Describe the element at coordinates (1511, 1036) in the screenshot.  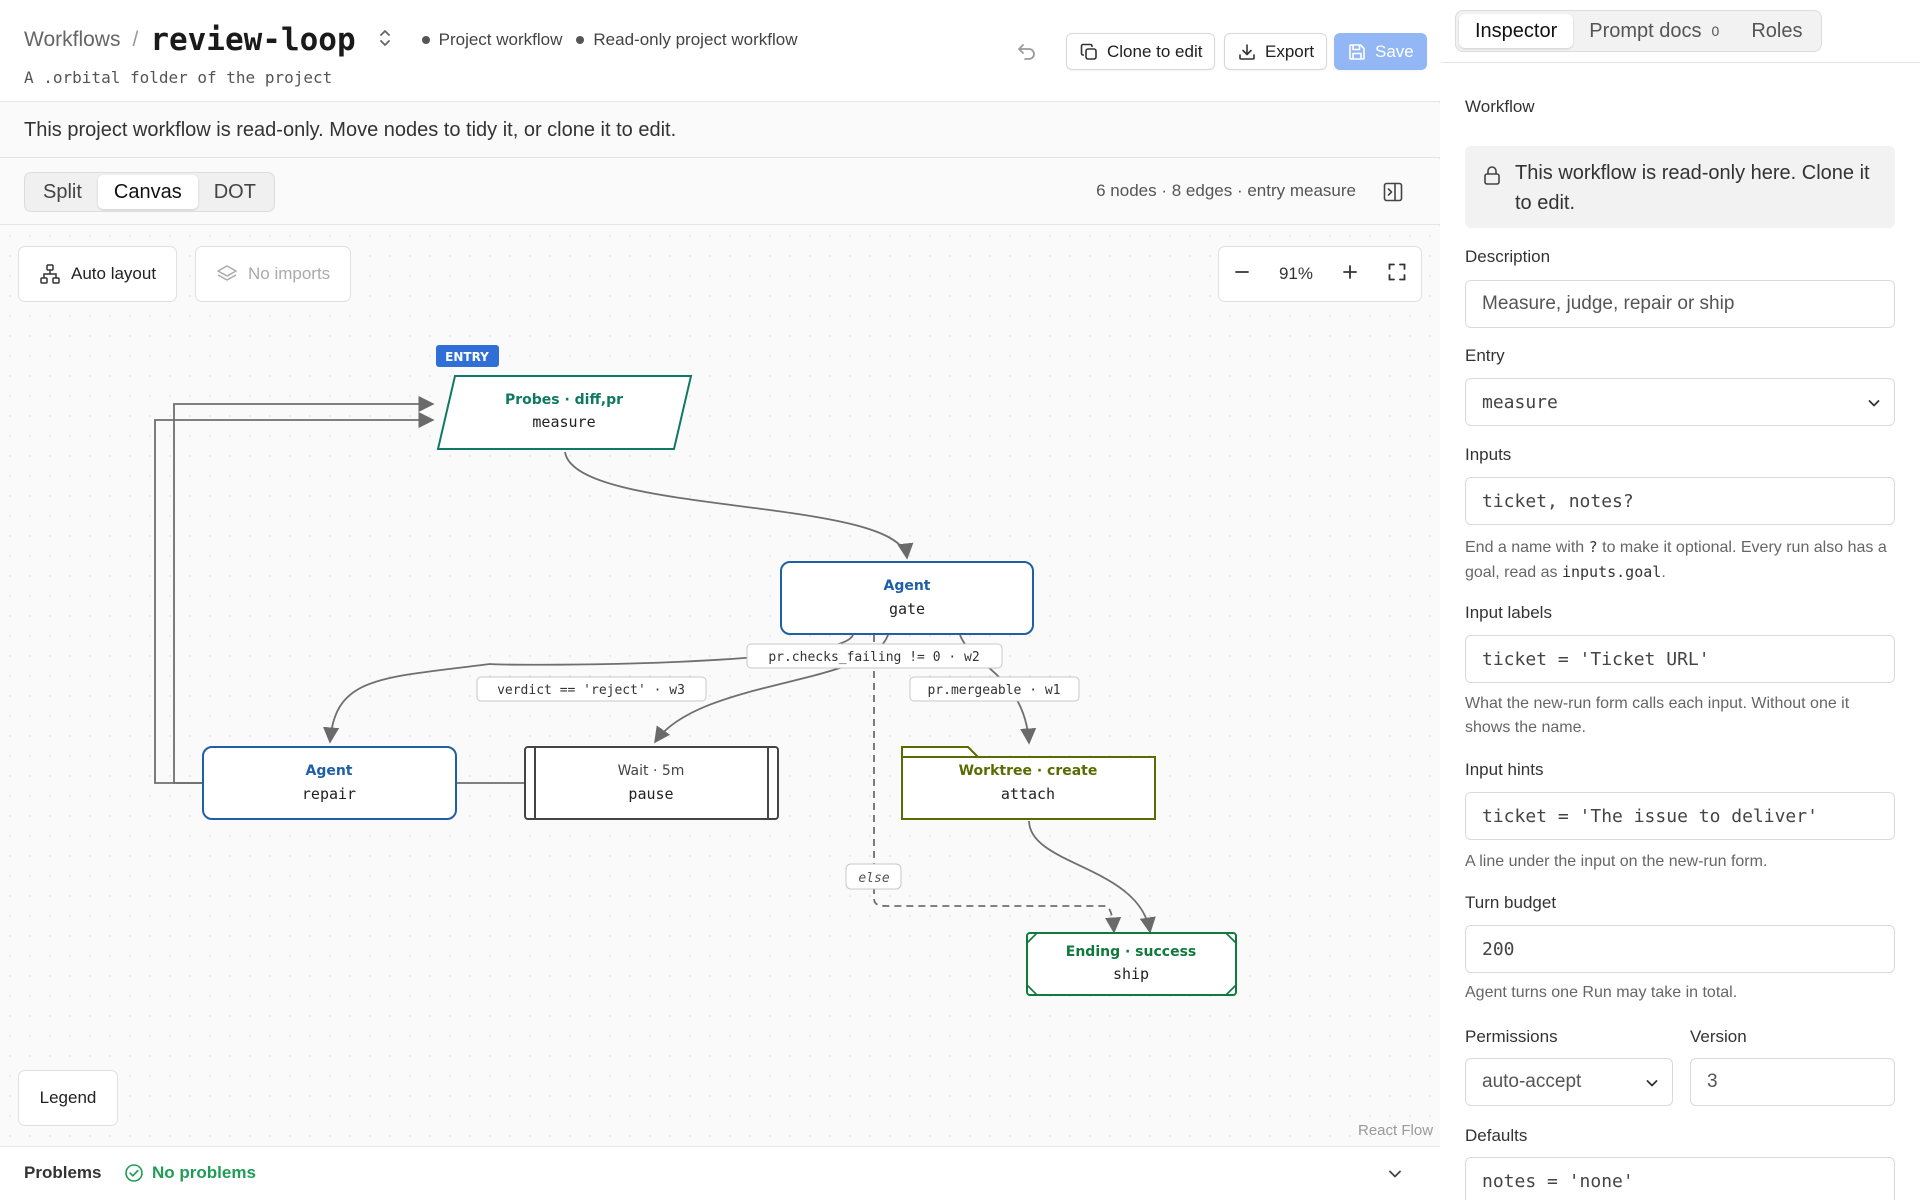
I see `permissions-label: Permissions` at that location.